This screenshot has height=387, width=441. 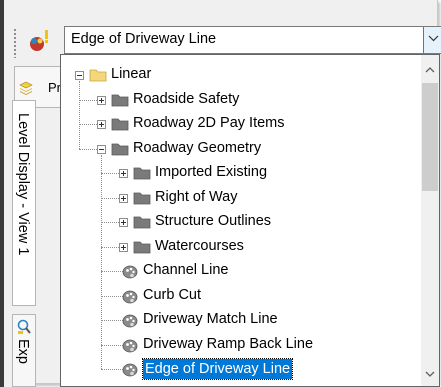 I want to click on layers-icon, so click(x=26, y=88).